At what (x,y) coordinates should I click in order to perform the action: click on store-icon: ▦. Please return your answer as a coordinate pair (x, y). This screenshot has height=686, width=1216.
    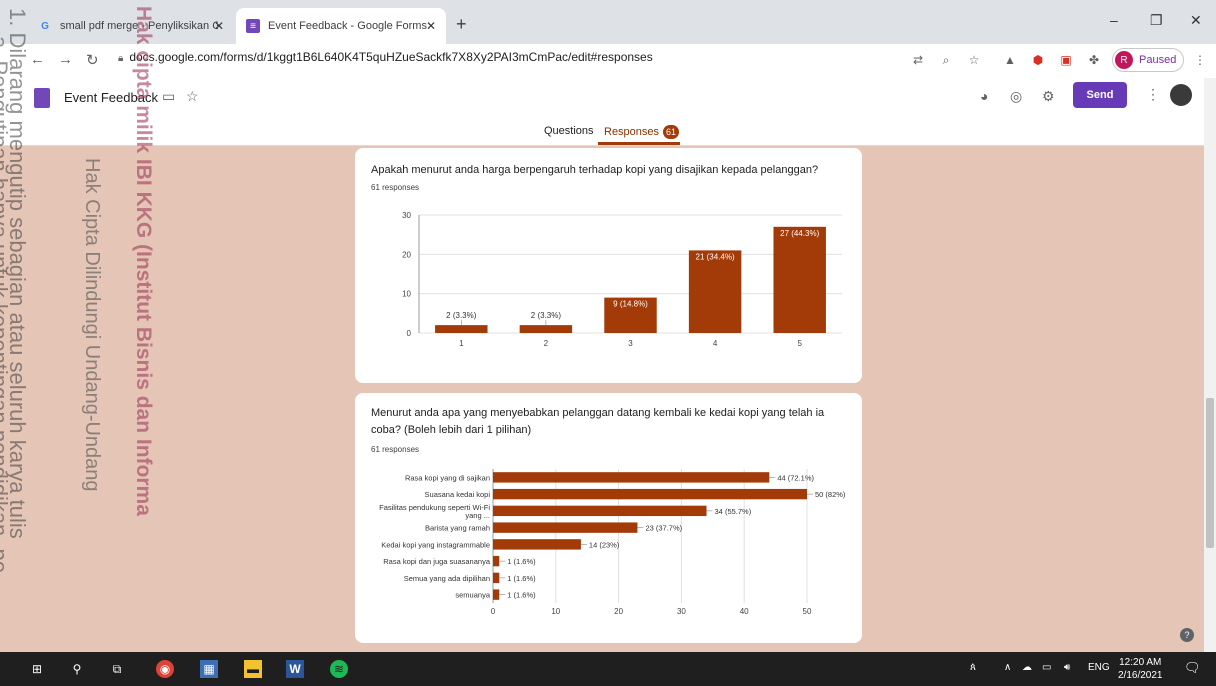
    Looking at the image, I should click on (209, 669).